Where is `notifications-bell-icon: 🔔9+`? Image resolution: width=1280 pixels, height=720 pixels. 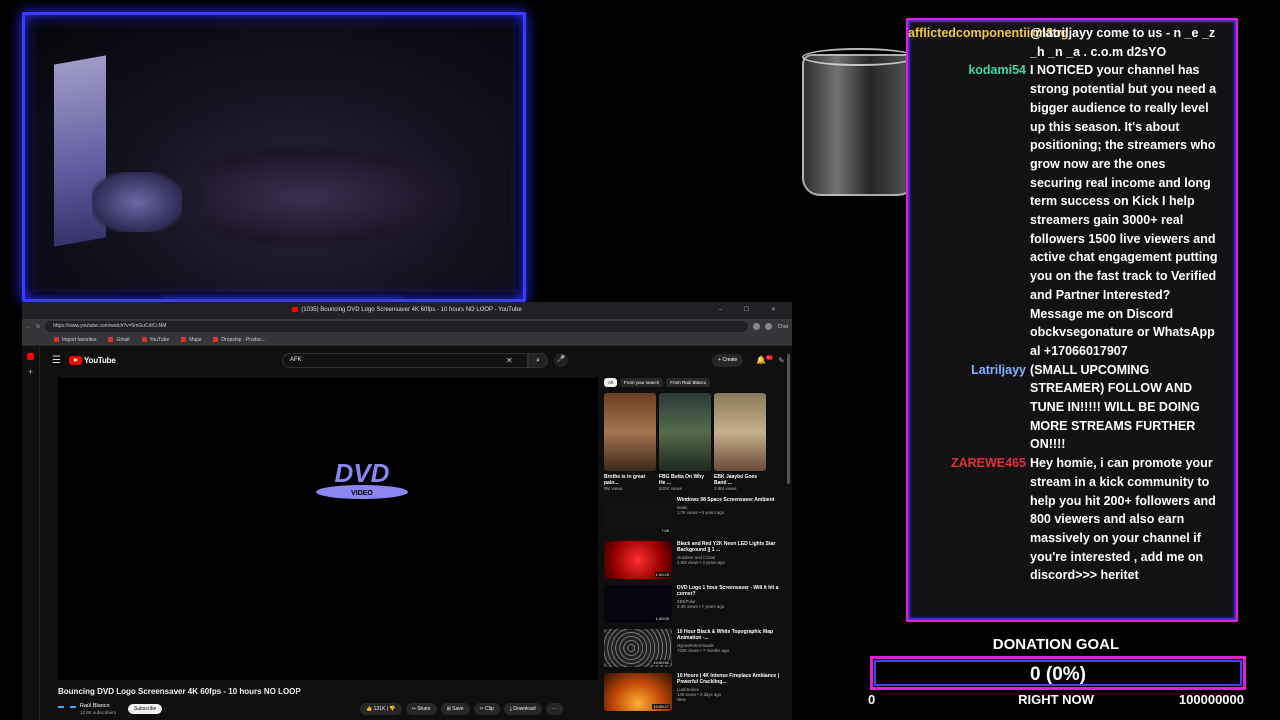 notifications-bell-icon: 🔔9+ is located at coordinates (764, 360).